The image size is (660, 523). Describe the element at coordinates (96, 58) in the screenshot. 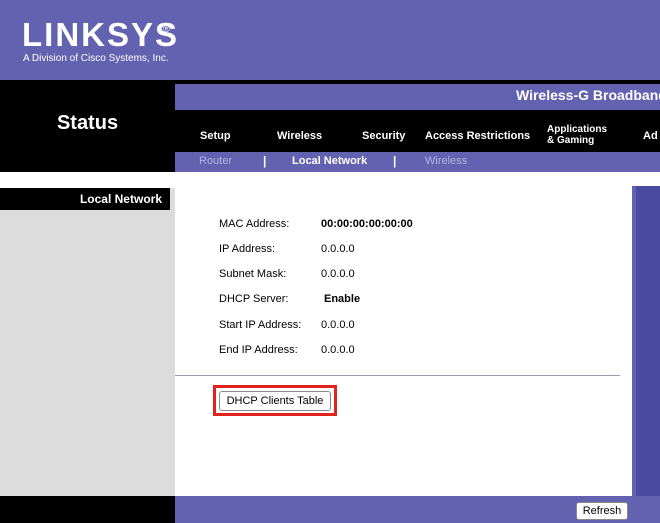

I see `logo-subtitle: A Division of Cisco Systems, Inc.` at that location.